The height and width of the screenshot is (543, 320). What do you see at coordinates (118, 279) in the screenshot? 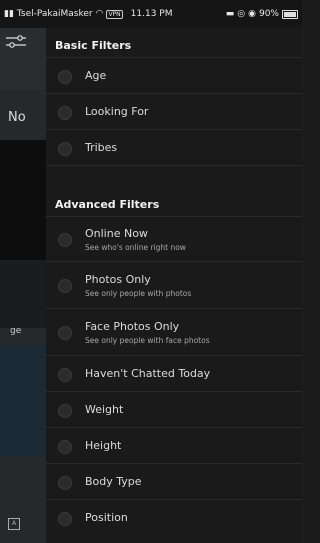
I see `filter-label: Photos Only` at bounding box center [118, 279].